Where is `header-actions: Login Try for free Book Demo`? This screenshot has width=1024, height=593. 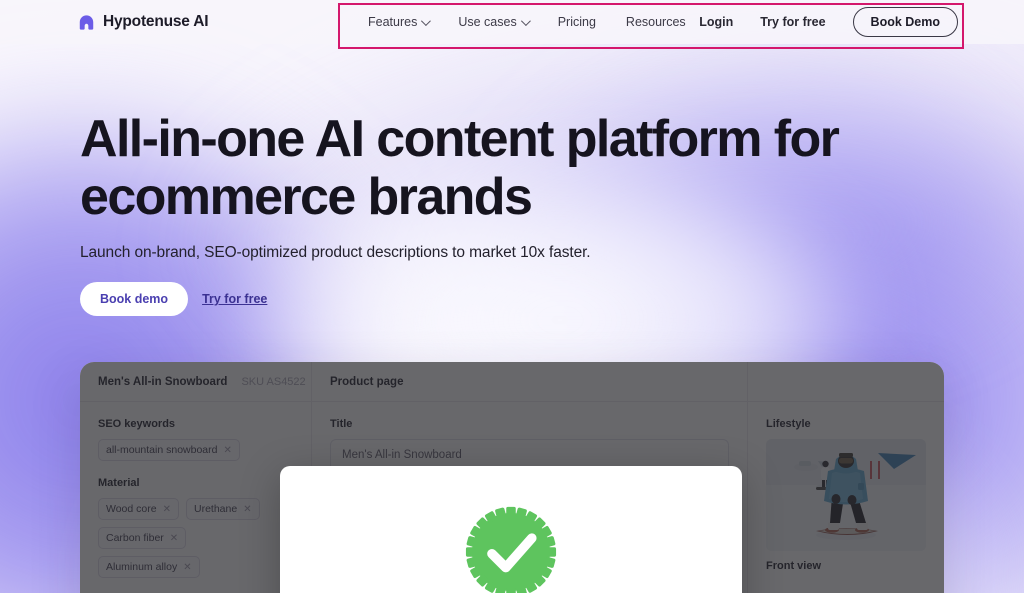 header-actions: Login Try for free Book Demo is located at coordinates (828, 22).